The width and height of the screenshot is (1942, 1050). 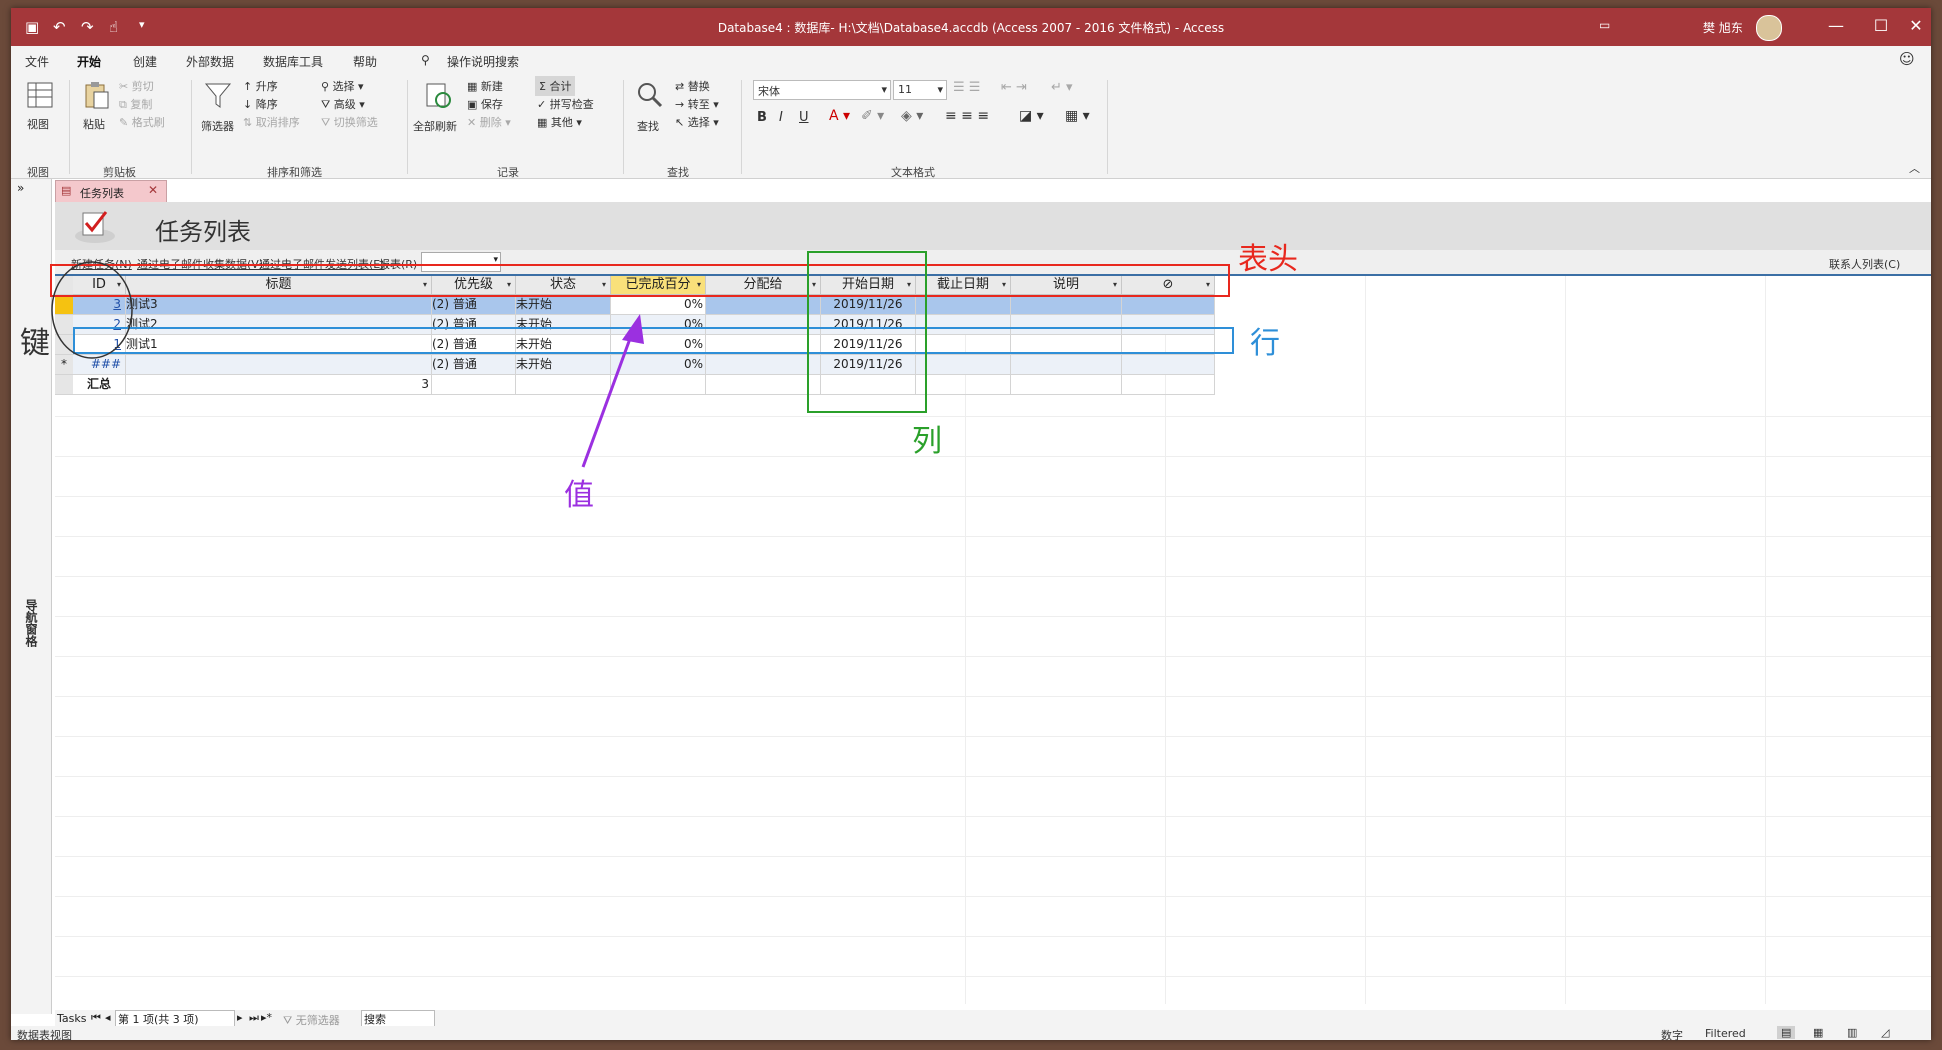 I want to click on value-arrow, so click(x=609, y=396).